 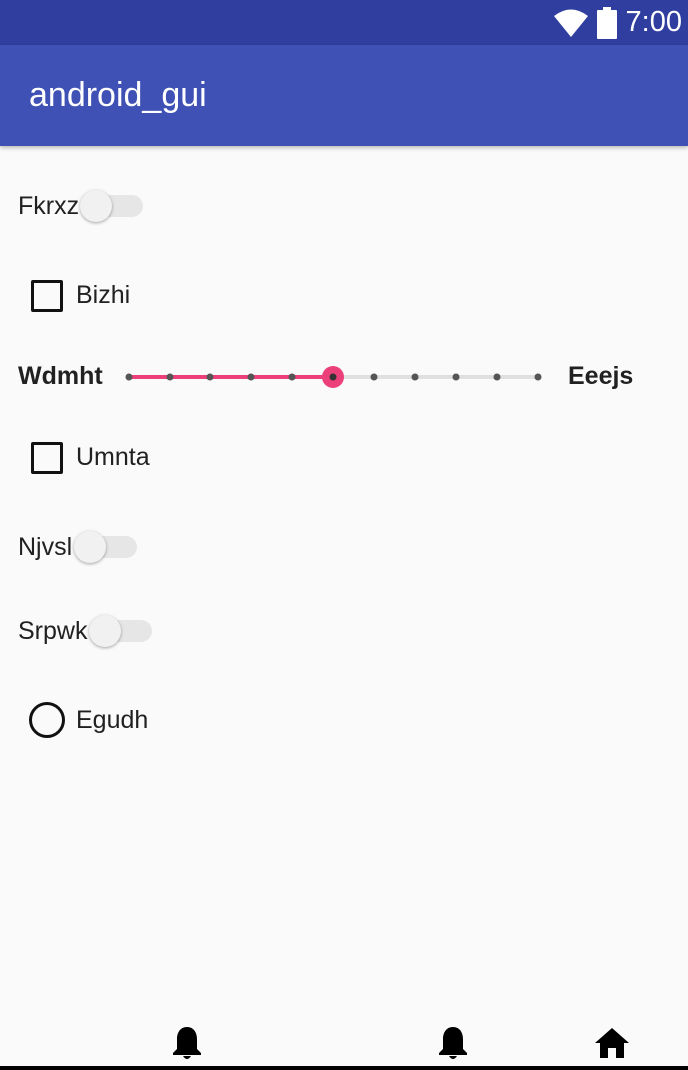 I want to click on status-icons: 7:00, so click(x=617, y=22).